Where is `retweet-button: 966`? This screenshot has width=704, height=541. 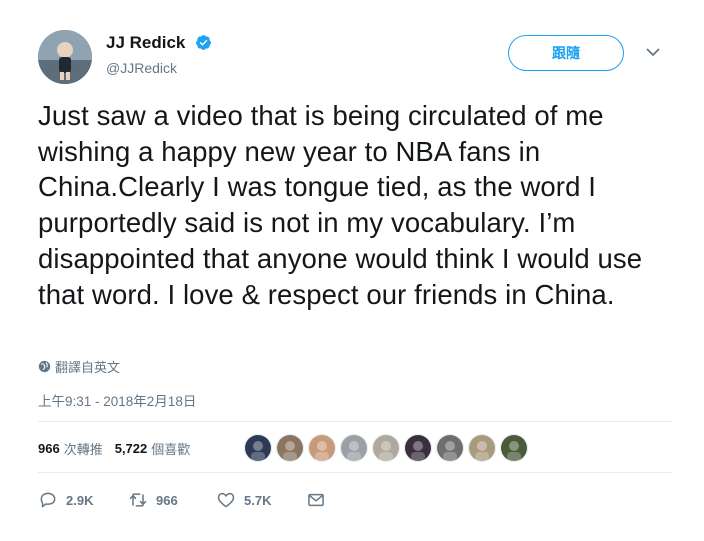 retweet-button: 966 is located at coordinates (172, 500).